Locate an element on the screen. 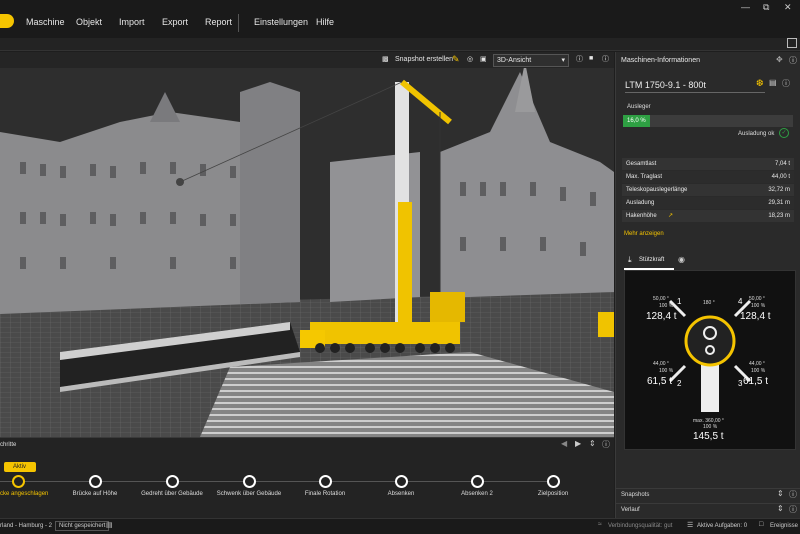 Image resolution: width=800 pixels, height=534 pixels. outrigger-4-value: 128,4 t is located at coordinates (755, 316).